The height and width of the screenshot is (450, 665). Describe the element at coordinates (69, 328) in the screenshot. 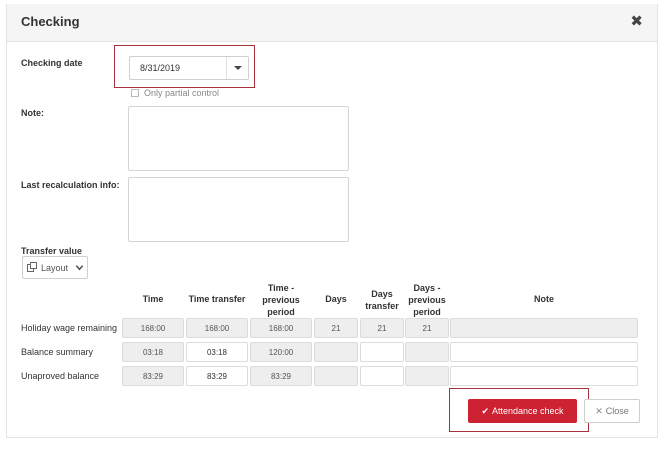

I see `row-label-holiday-wage: Holiday wage remaining` at that location.